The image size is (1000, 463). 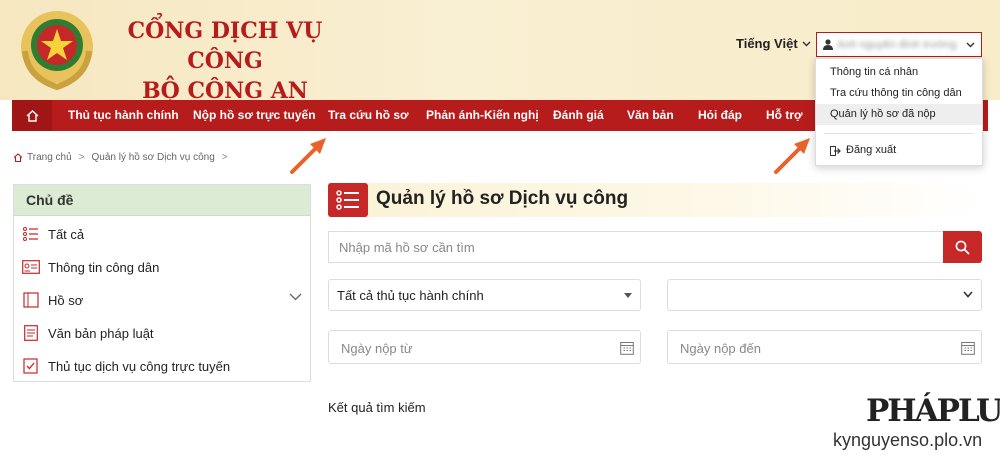 What do you see at coordinates (720, 115) in the screenshot?
I see `nav-item-faq: Hỏi đáp` at bounding box center [720, 115].